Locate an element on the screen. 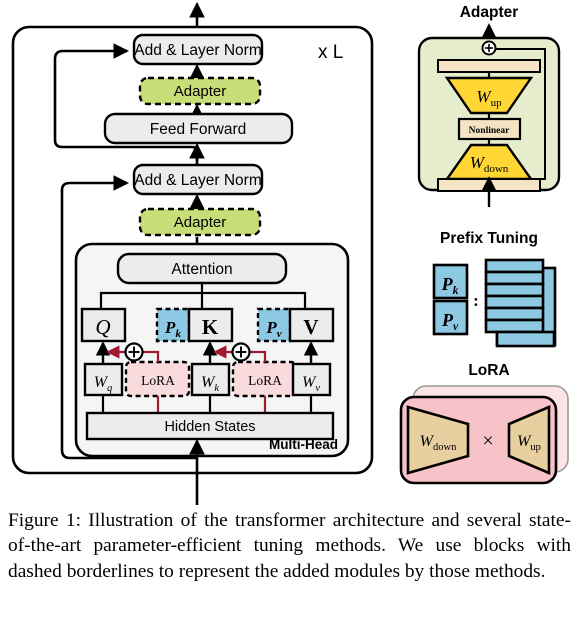 Image resolution: width=579 pixels, height=633 pixels. feed-forward-block: Feed Forward is located at coordinates (198, 128).